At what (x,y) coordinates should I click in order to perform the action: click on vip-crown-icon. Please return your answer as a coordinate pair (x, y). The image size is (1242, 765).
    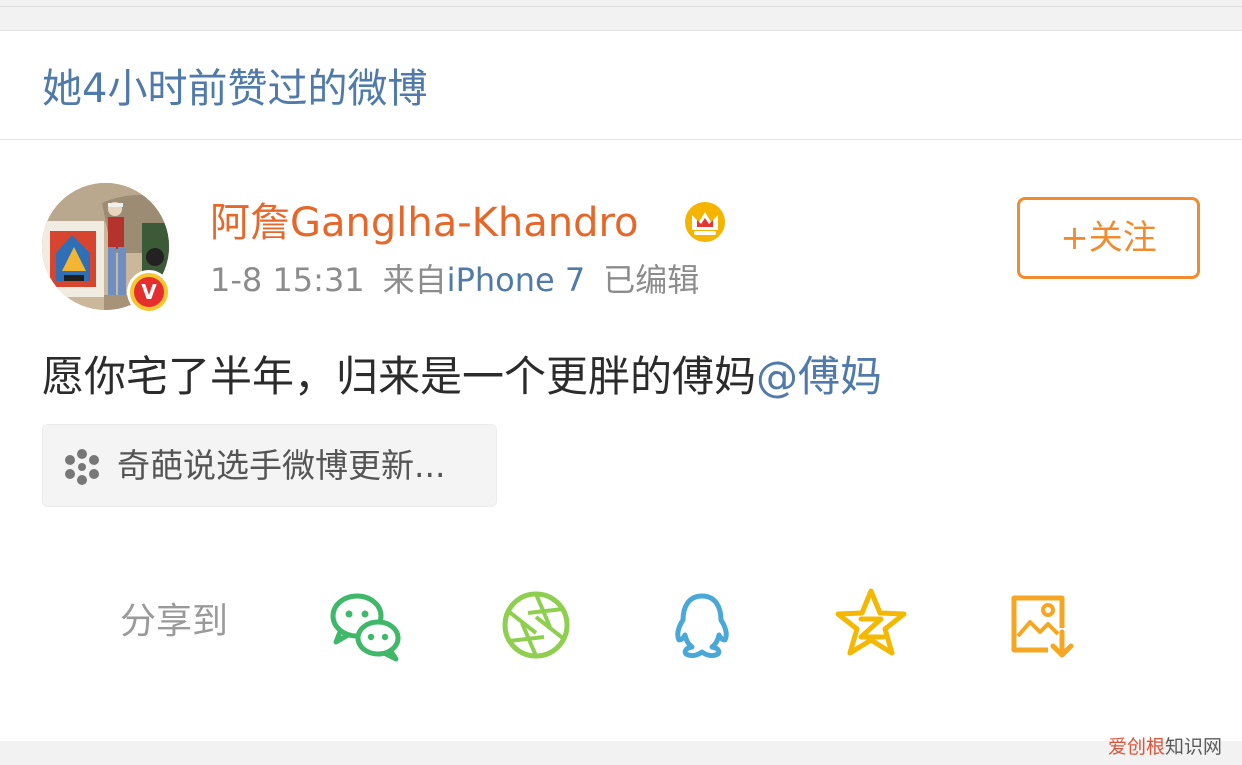
    Looking at the image, I should click on (705, 222).